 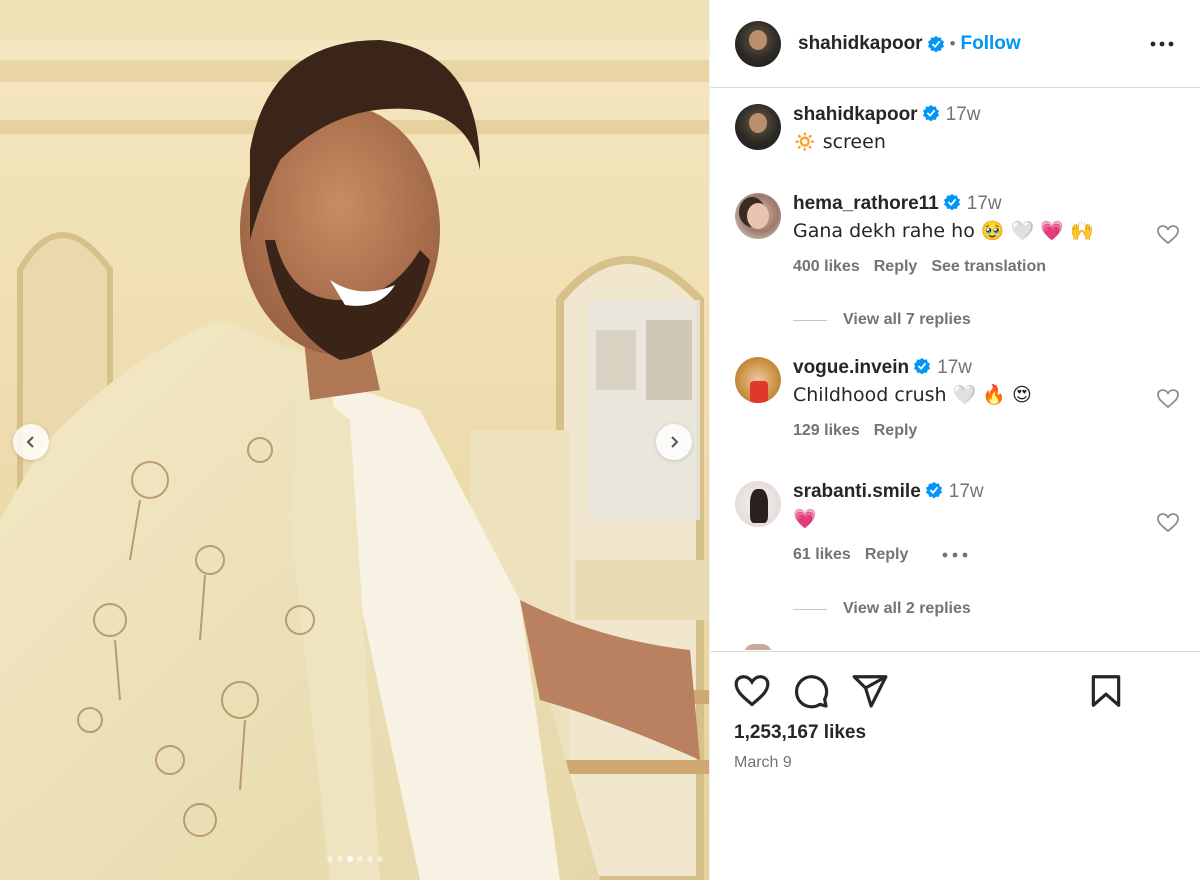 I want to click on comment-likes: 400 likes, so click(x=826, y=267).